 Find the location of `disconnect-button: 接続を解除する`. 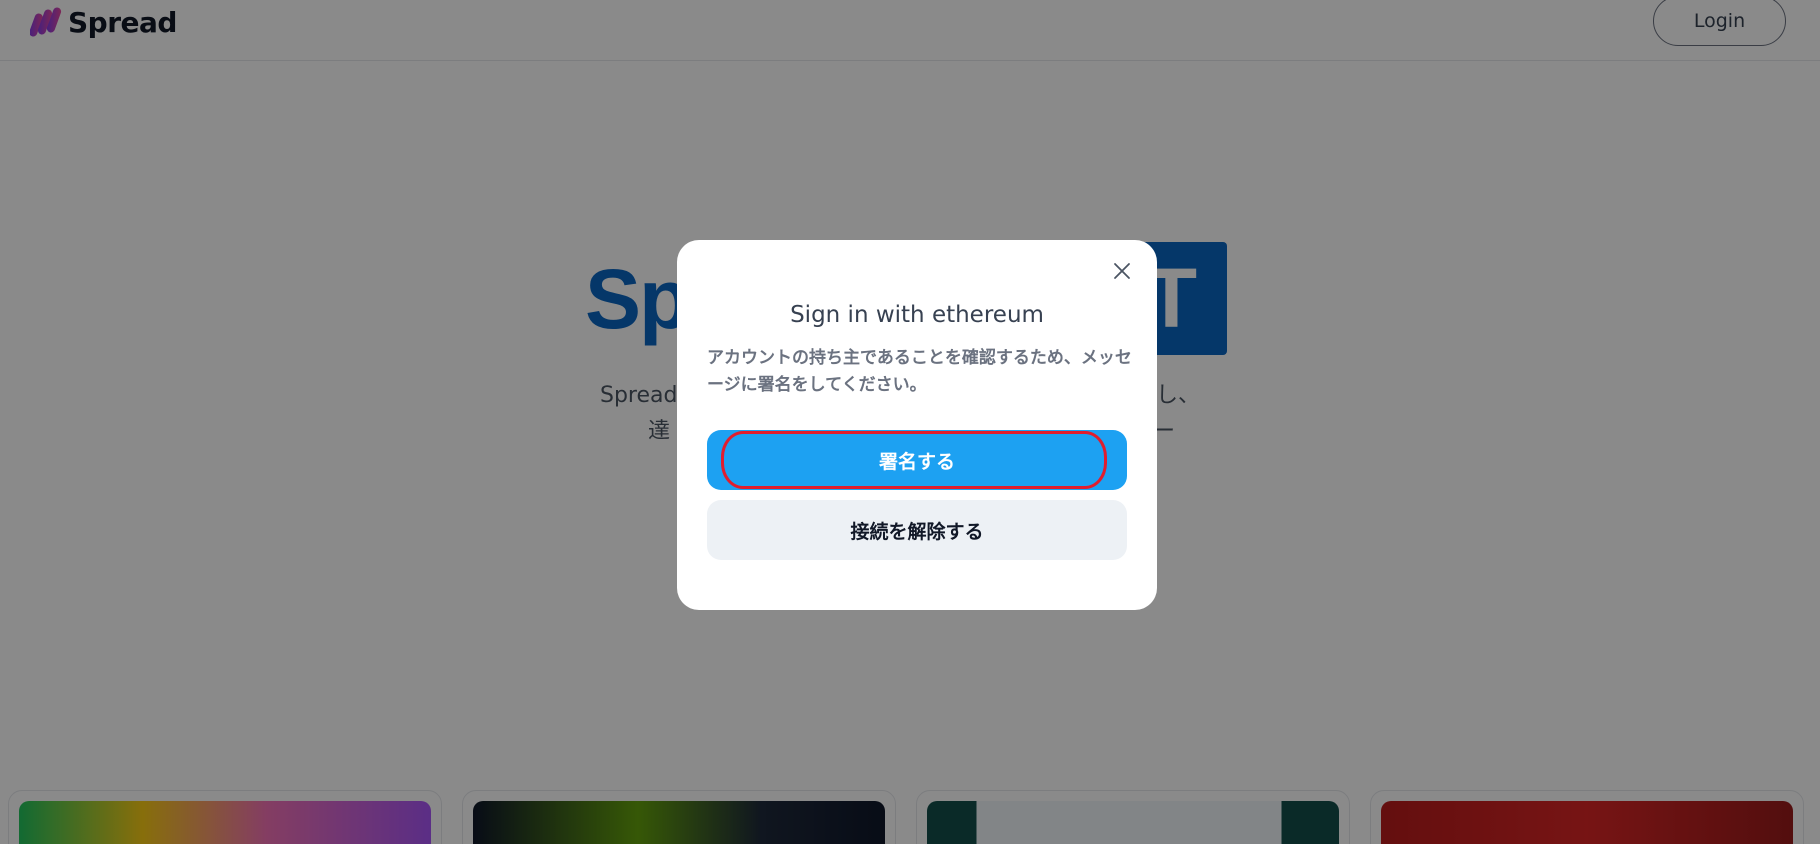

disconnect-button: 接続を解除する is located at coordinates (917, 530).